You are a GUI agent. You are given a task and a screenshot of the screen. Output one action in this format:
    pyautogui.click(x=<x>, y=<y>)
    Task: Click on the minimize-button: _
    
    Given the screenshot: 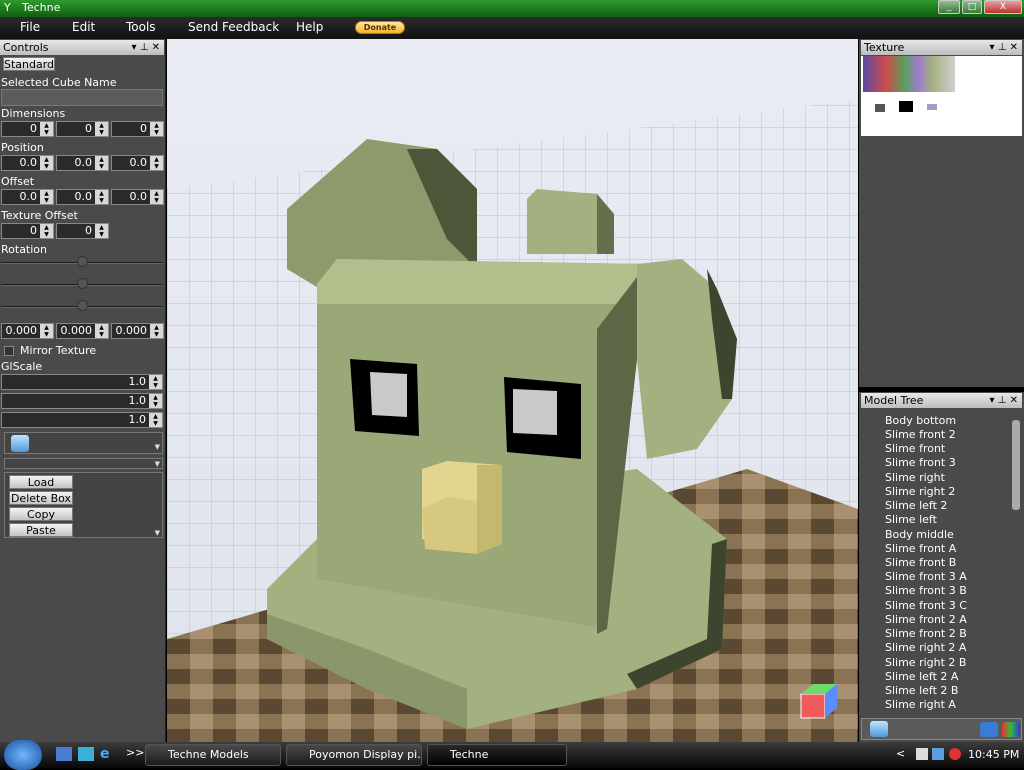 What is the action you would take?
    pyautogui.click(x=949, y=7)
    